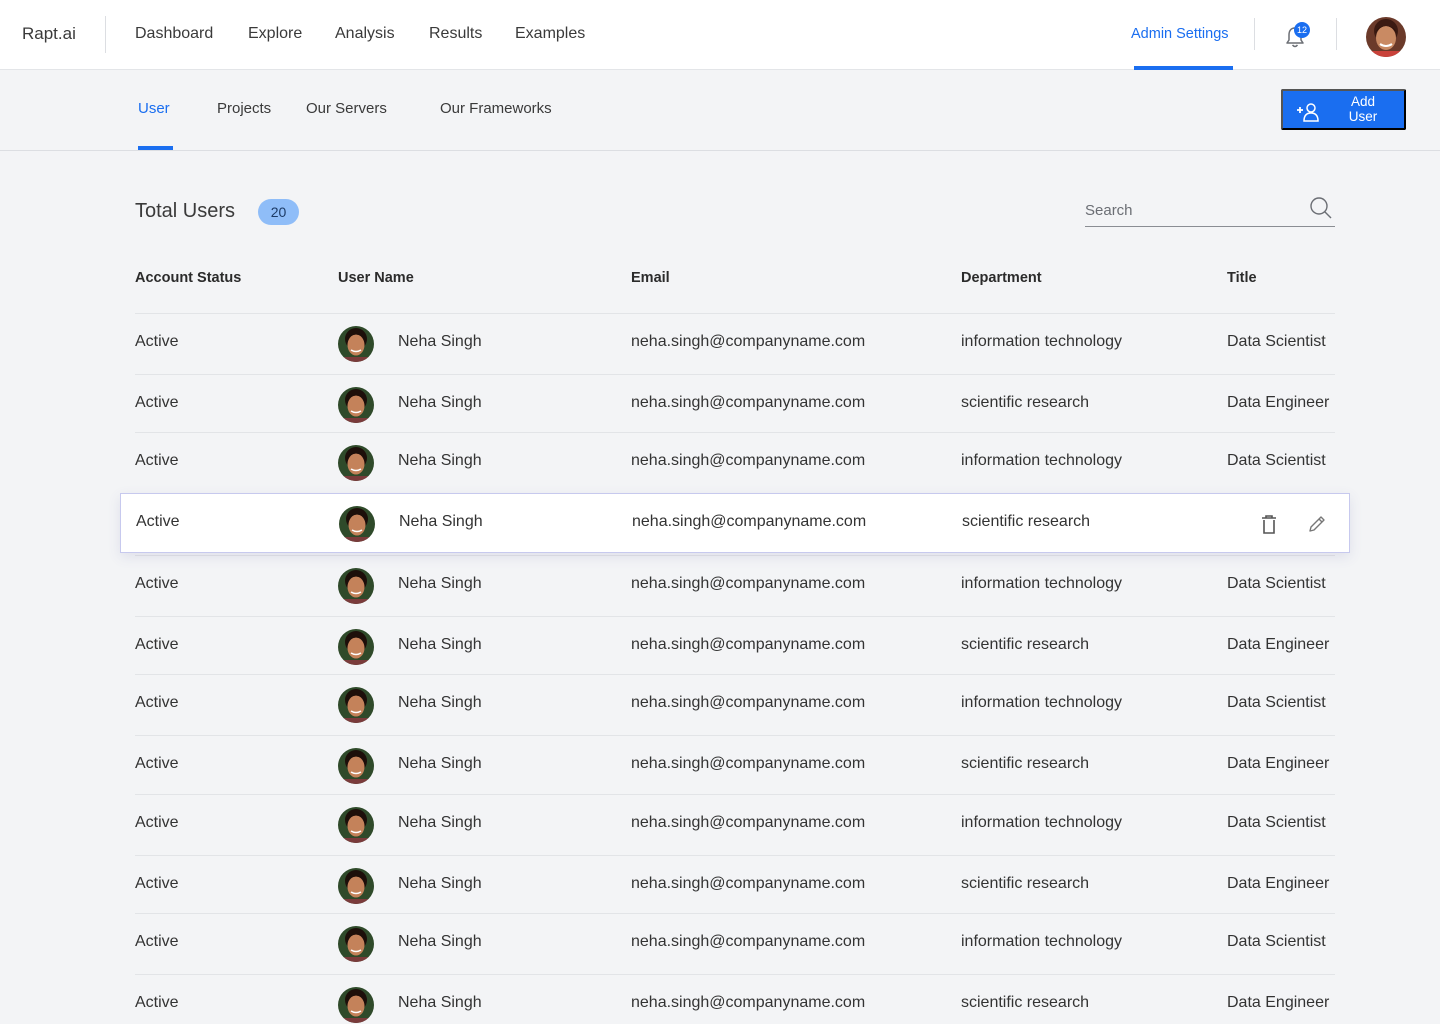  Describe the element at coordinates (1317, 524) in the screenshot. I see `pencil-icon` at that location.